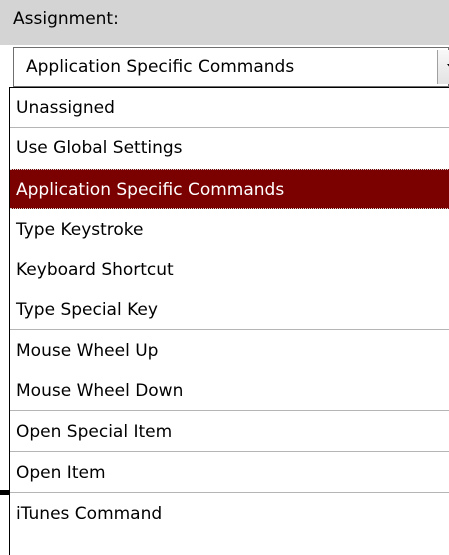  What do you see at coordinates (160, 67) in the screenshot?
I see `combobox-selected-value: Application Specific Commands` at bounding box center [160, 67].